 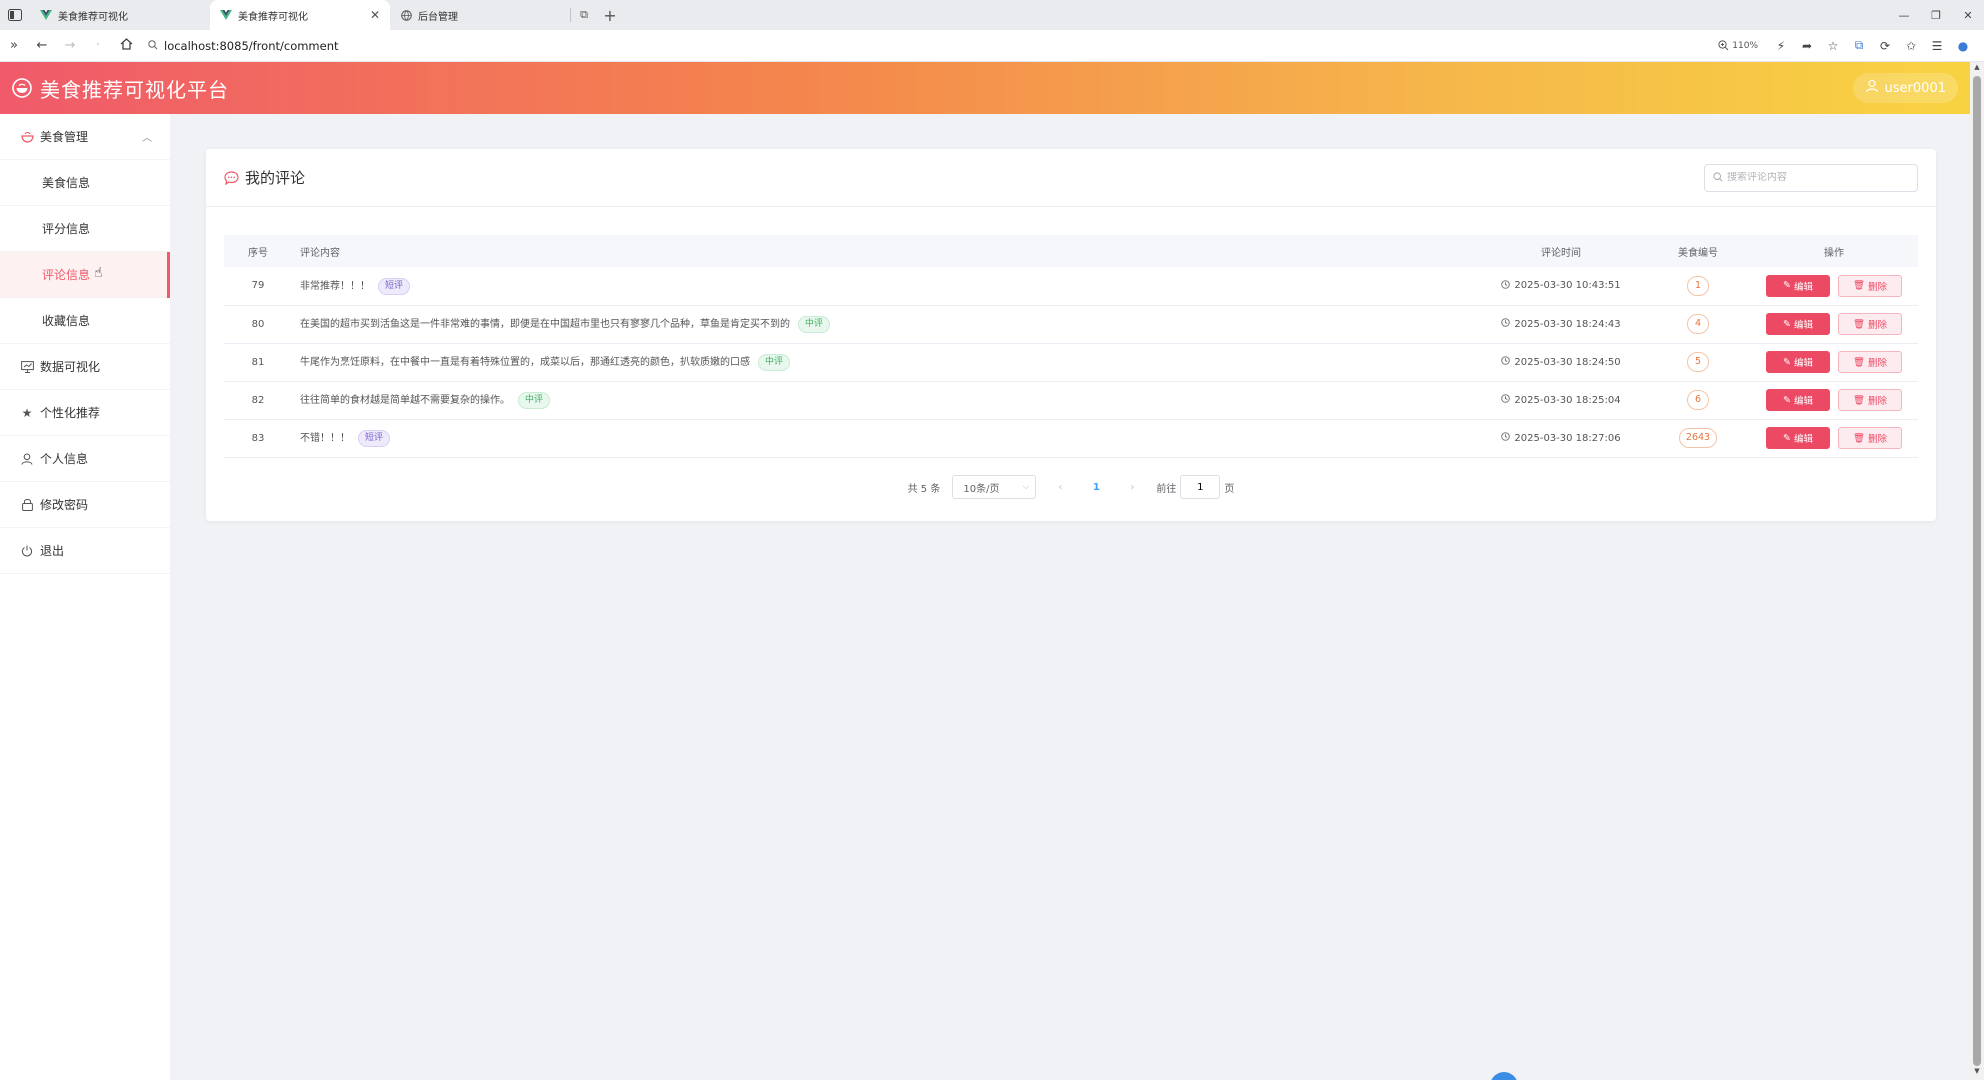 I want to click on scroll-up-icon: ▲, so click(x=1977, y=69).